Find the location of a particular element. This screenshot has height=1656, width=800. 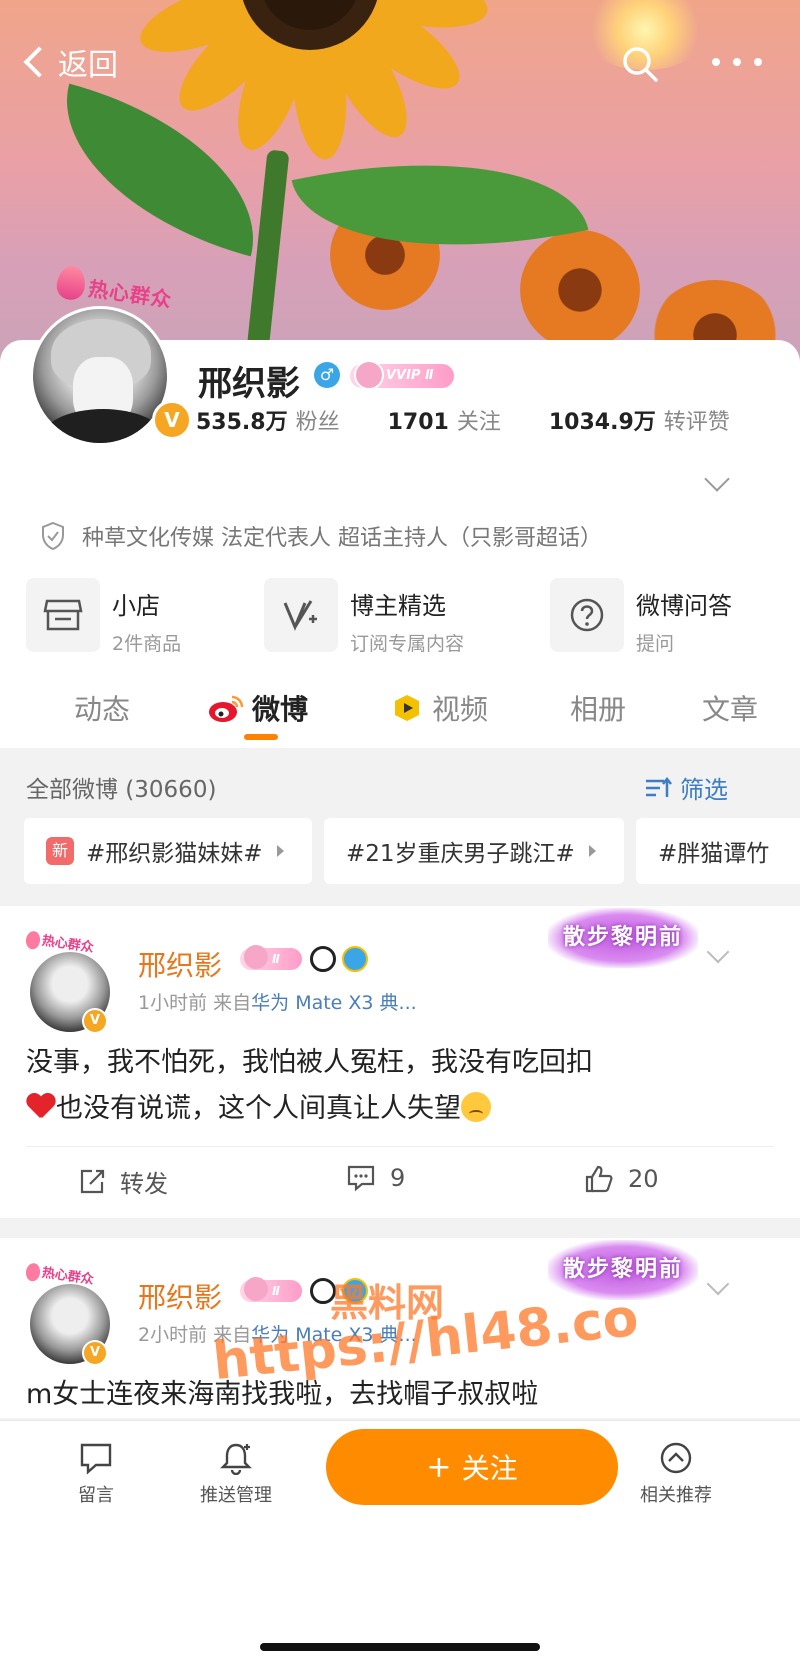

vvip-badge: VVIP Ⅱ is located at coordinates (402, 375).